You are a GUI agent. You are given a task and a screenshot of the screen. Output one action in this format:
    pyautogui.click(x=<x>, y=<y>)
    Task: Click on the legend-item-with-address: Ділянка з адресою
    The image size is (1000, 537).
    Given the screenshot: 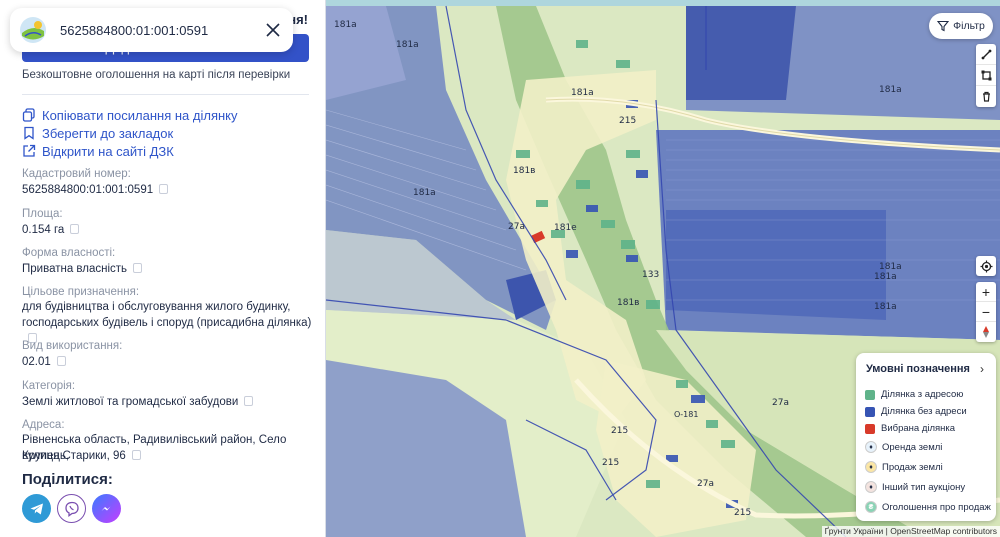 What is the action you would take?
    pyautogui.click(x=914, y=394)
    